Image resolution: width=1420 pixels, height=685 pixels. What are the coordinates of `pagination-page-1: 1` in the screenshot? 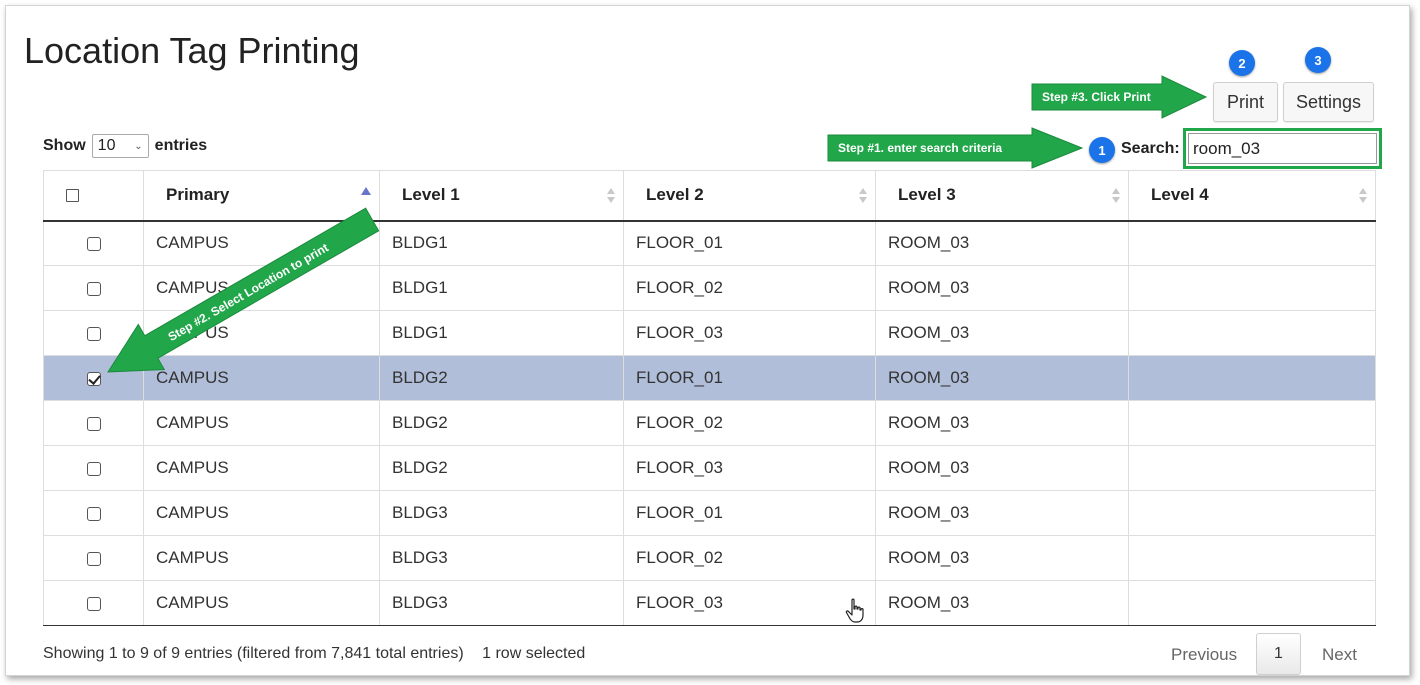 It's located at (1278, 654).